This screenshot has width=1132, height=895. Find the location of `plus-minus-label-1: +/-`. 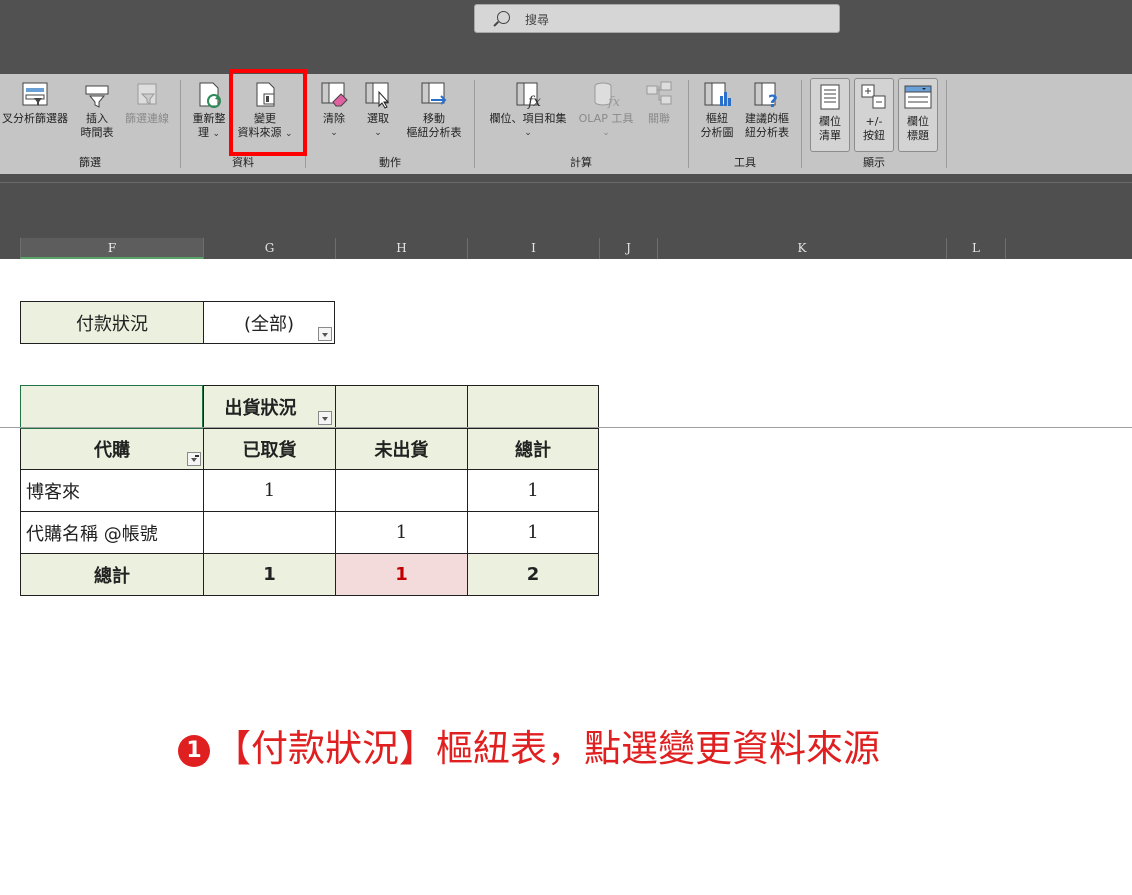

plus-minus-label-1: +/- is located at coordinates (874, 121).